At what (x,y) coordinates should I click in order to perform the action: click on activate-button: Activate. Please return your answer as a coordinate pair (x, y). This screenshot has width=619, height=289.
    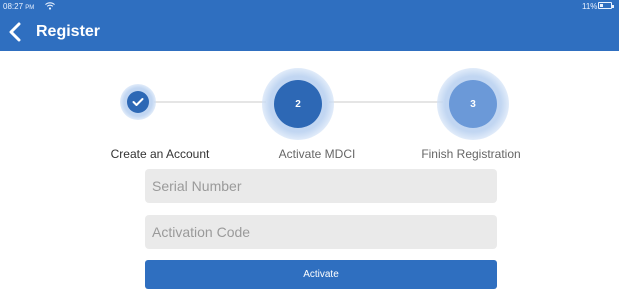
    Looking at the image, I should click on (321, 274).